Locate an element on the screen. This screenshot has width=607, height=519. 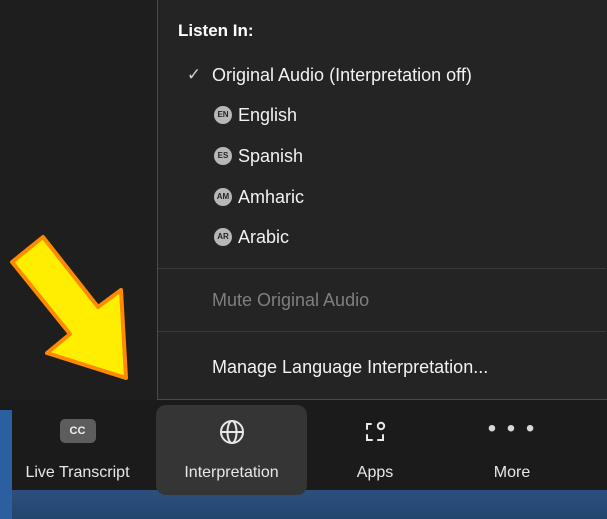
language-badge-icon: ES is located at coordinates (223, 156).